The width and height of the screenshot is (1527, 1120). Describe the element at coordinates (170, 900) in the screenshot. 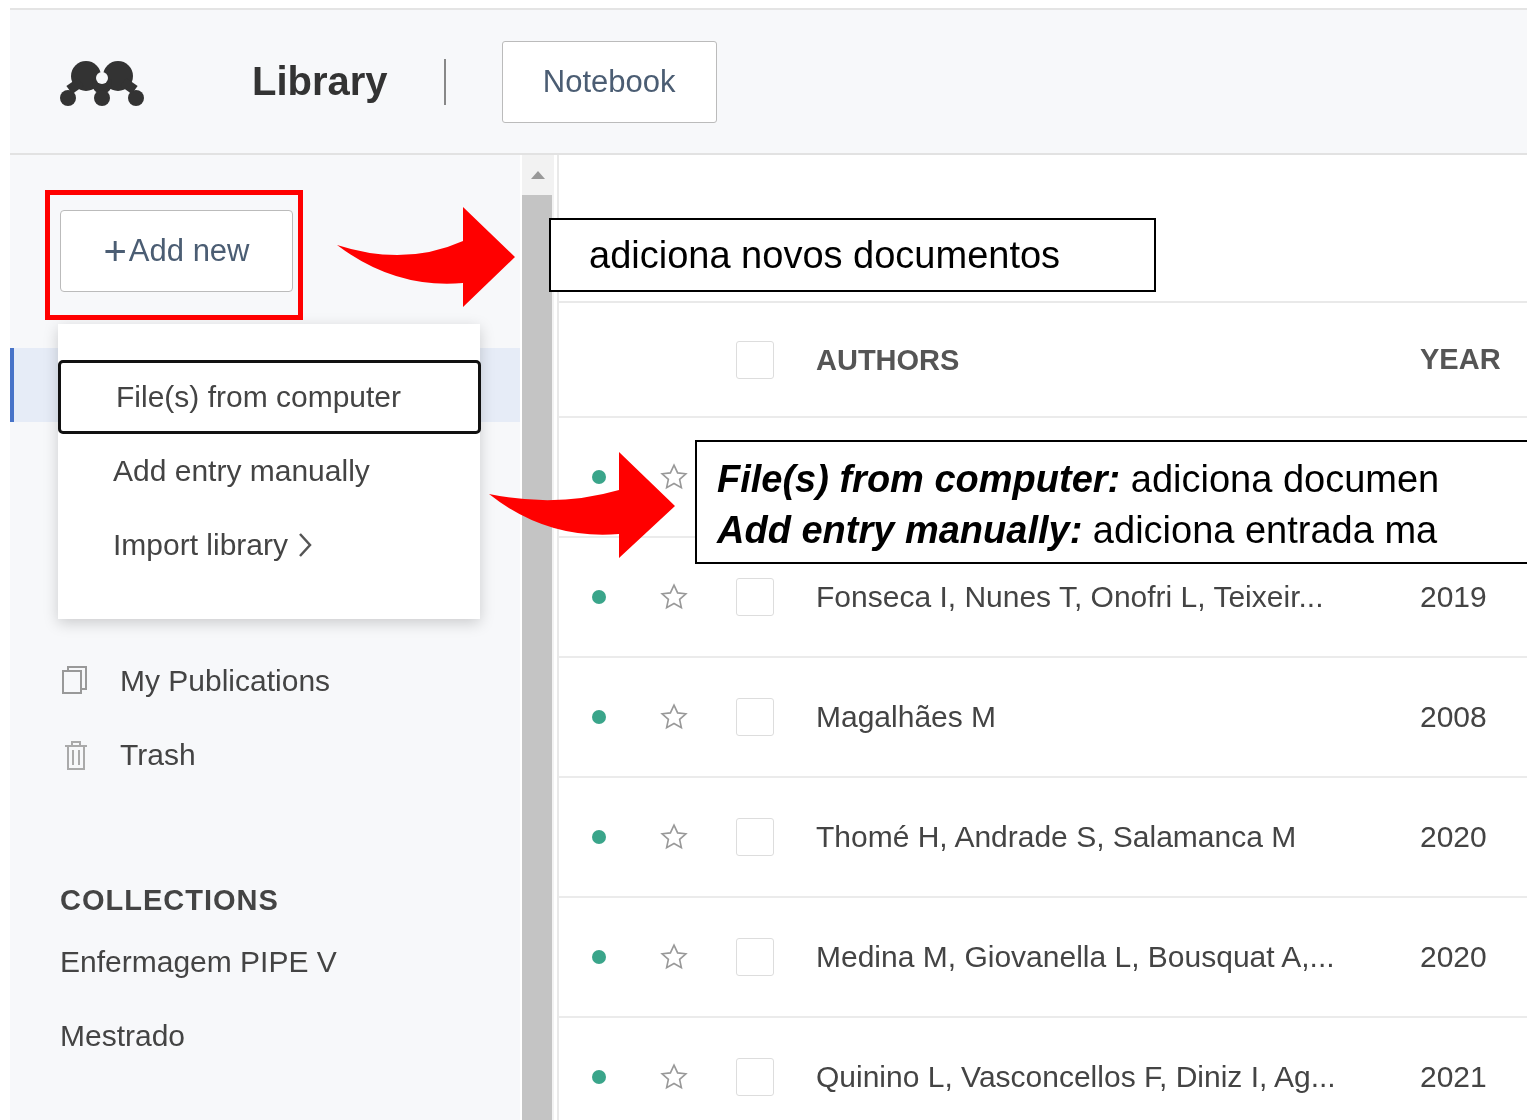

I see `collections-heading: COLLECTIONS` at that location.